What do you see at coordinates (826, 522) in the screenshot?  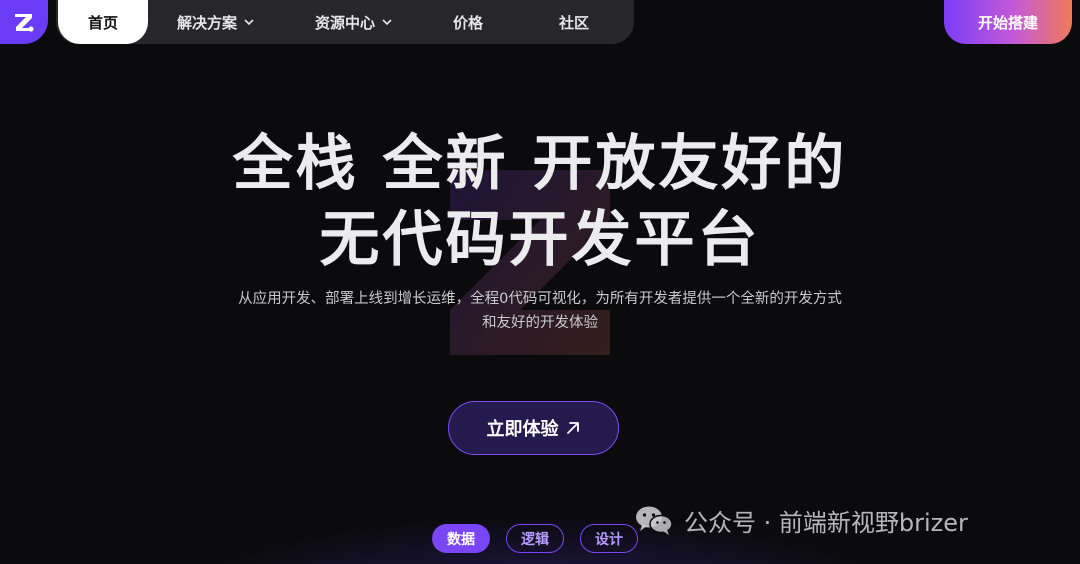 I see `watermark-text: 公众号 · 前端新视野brizer` at bounding box center [826, 522].